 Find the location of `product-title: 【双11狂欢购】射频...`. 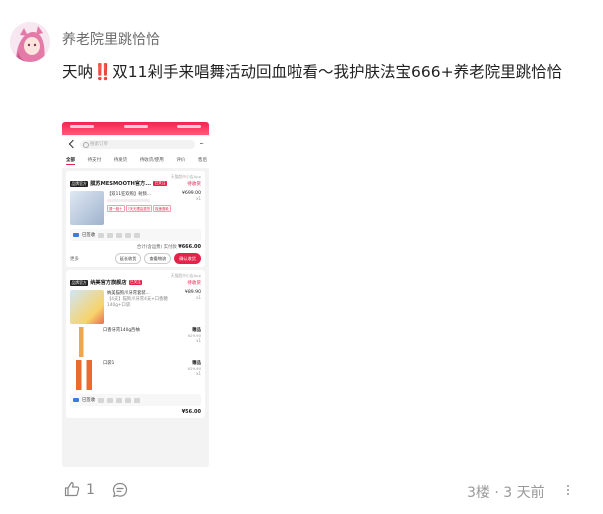

product-title: 【双11狂欢购】射频... is located at coordinates (129, 194).